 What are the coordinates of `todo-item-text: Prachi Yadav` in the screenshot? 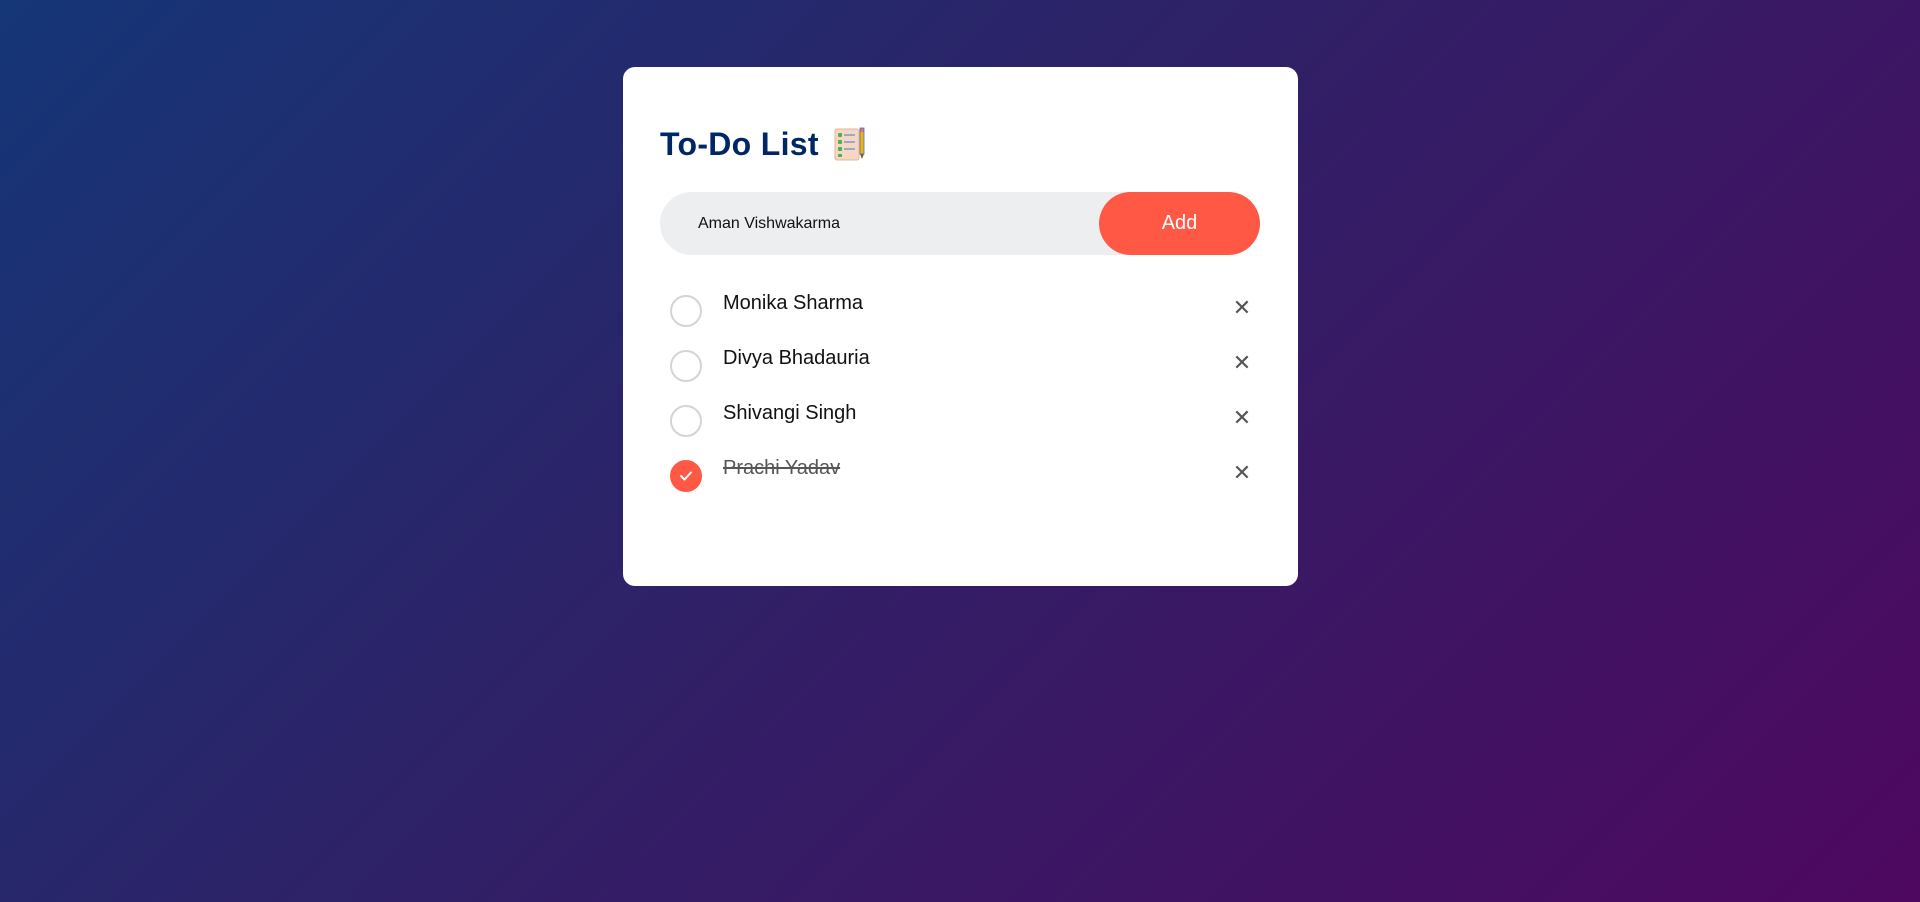 It's located at (782, 468).